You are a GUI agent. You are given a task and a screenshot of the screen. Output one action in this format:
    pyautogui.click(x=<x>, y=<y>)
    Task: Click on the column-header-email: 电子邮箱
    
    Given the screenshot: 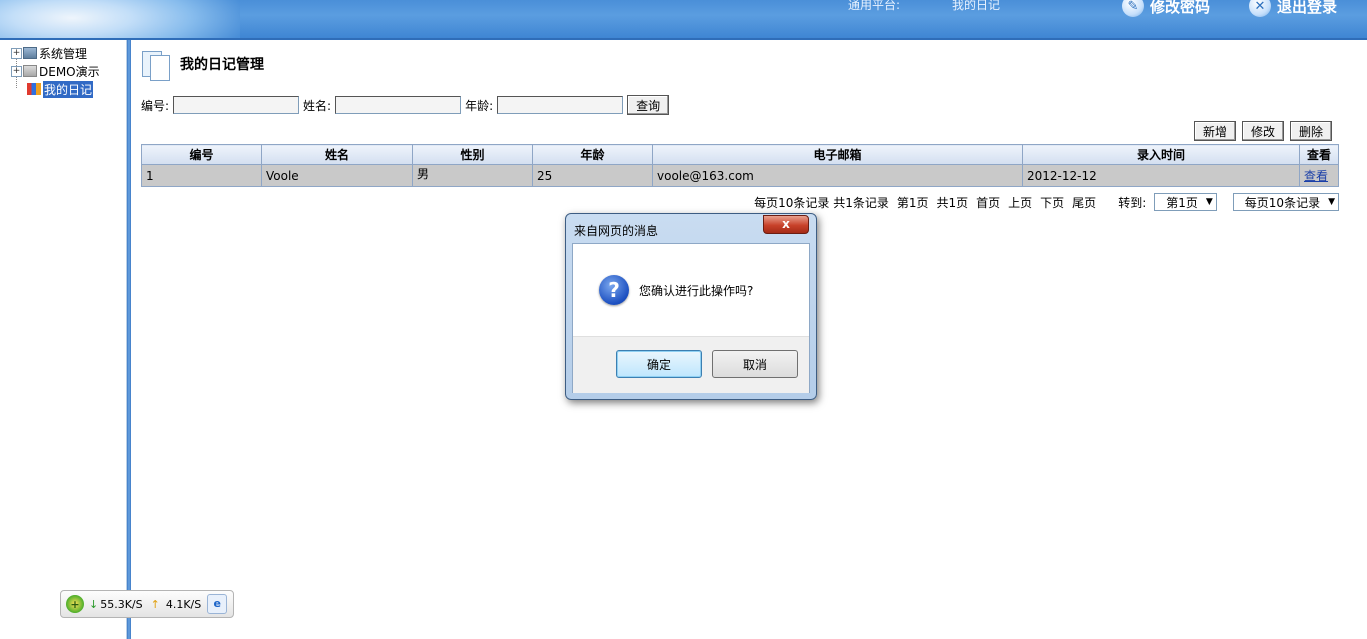 What is the action you would take?
    pyautogui.click(x=837, y=154)
    